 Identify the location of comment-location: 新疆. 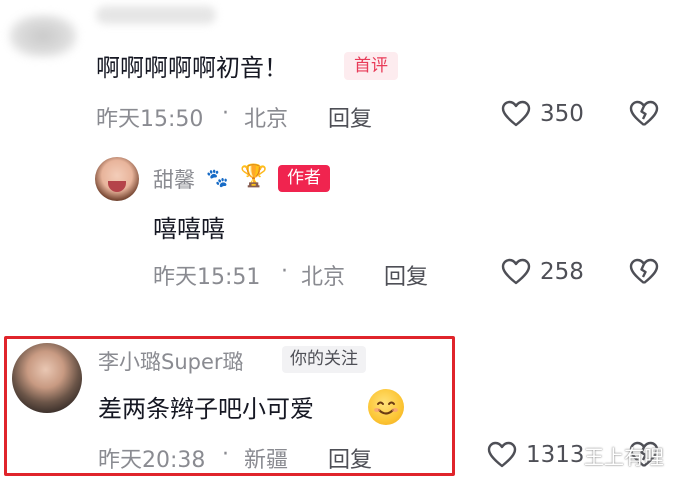
(266, 460).